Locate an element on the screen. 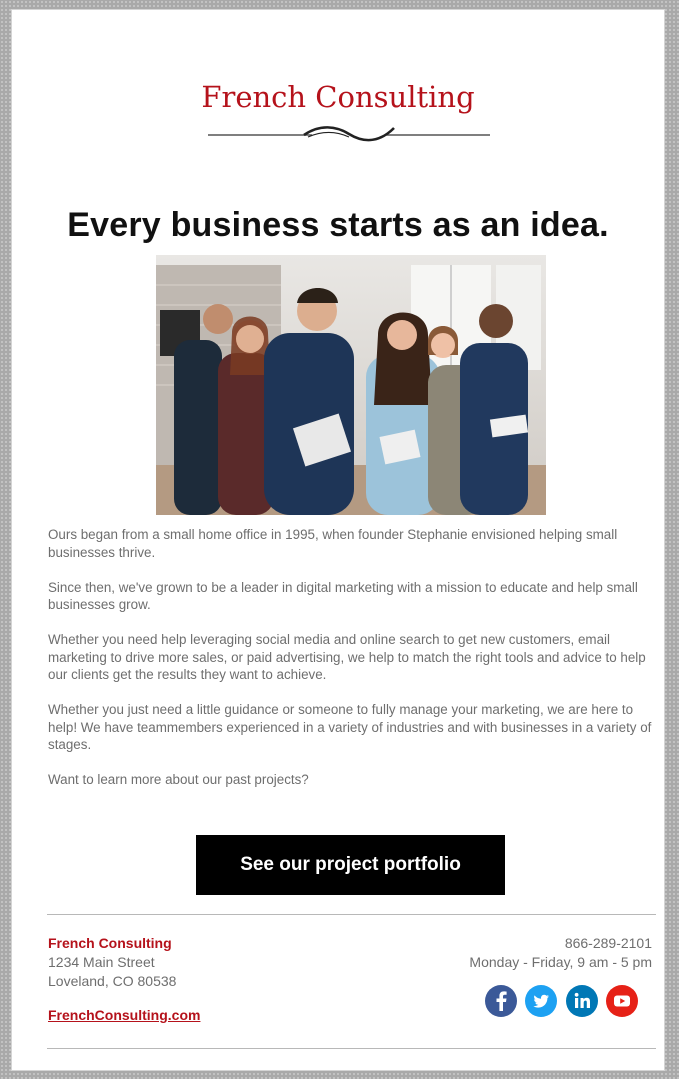  footer-divider-top is located at coordinates (351, 914).